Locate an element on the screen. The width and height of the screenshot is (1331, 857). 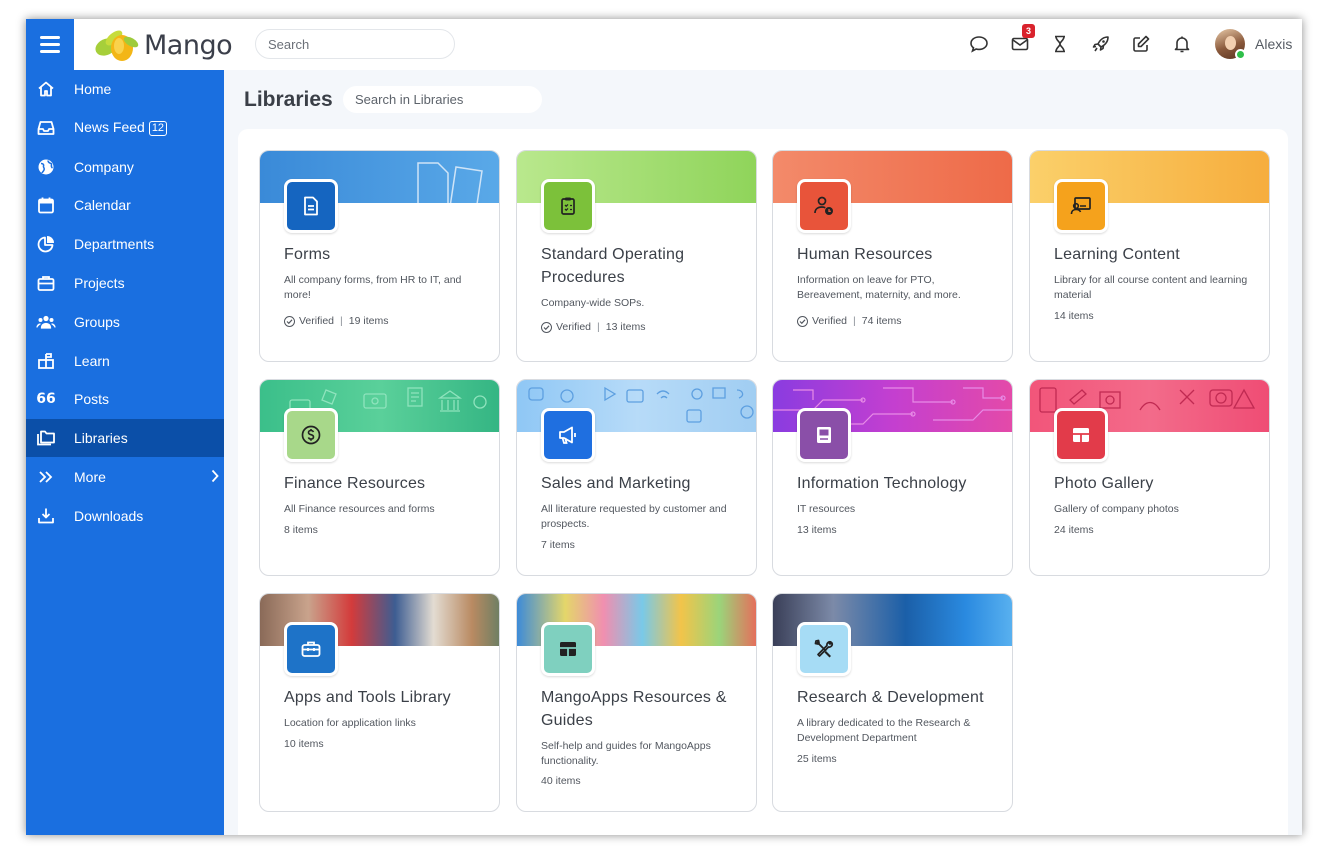
bell-icon is located at coordinates (1182, 44).